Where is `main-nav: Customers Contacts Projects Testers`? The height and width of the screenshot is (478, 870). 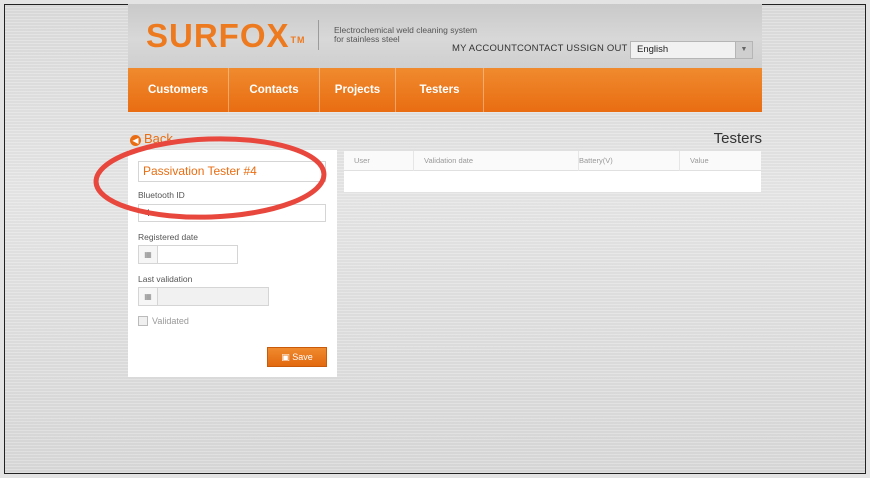
main-nav: Customers Contacts Projects Testers is located at coordinates (445, 90).